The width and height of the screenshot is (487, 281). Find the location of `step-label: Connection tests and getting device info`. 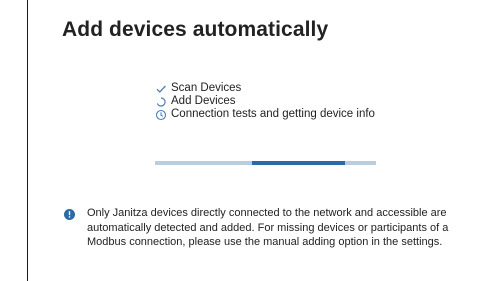

step-label: Connection tests and getting device info is located at coordinates (273, 114).